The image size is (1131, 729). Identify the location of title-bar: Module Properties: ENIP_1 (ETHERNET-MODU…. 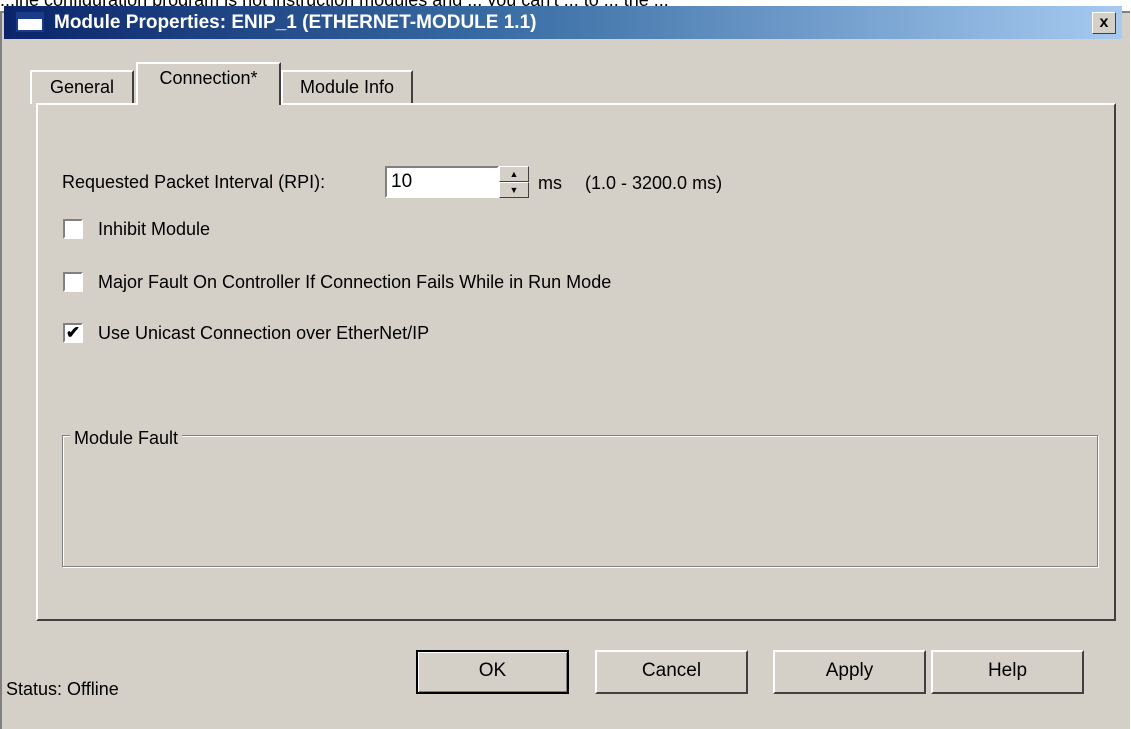
(563, 22).